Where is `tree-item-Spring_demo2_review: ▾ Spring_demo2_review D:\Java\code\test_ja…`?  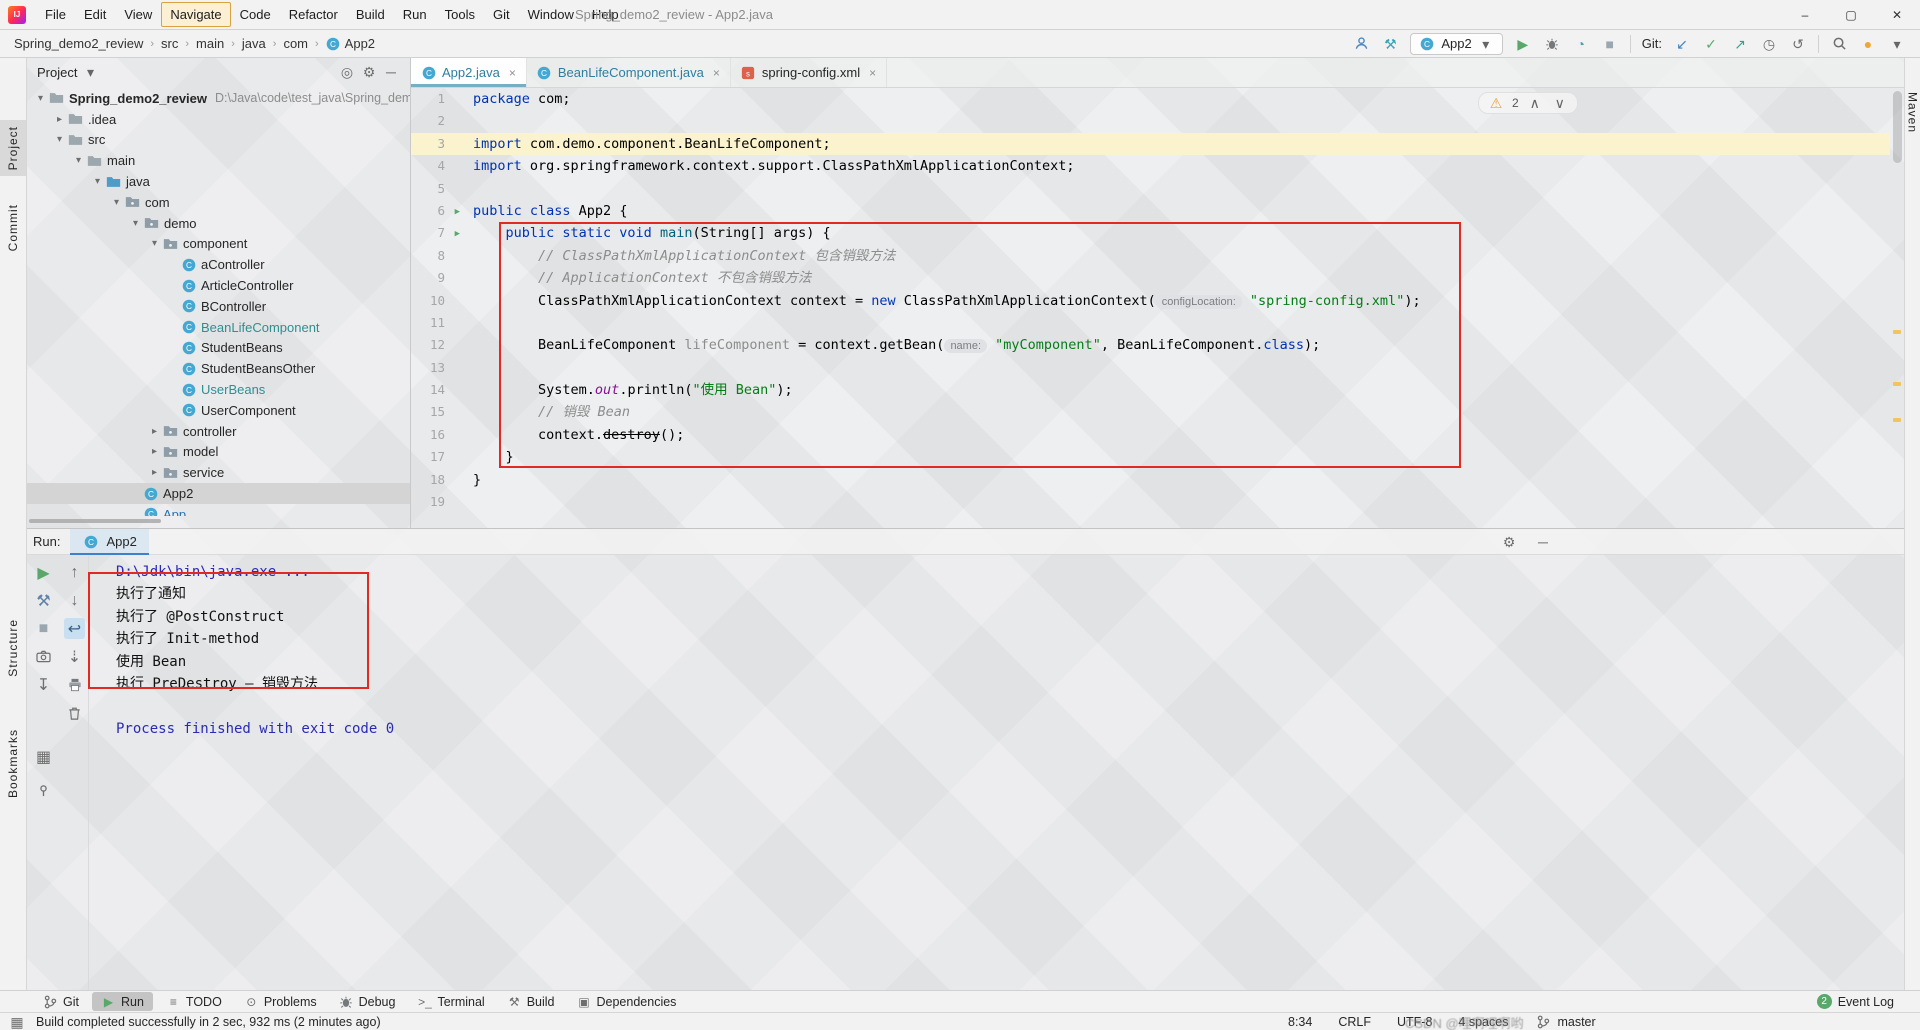
tree-item-Spring_demo2_review: ▾ Spring_demo2_review D:\Java\code\test_ja… is located at coordinates (218, 98).